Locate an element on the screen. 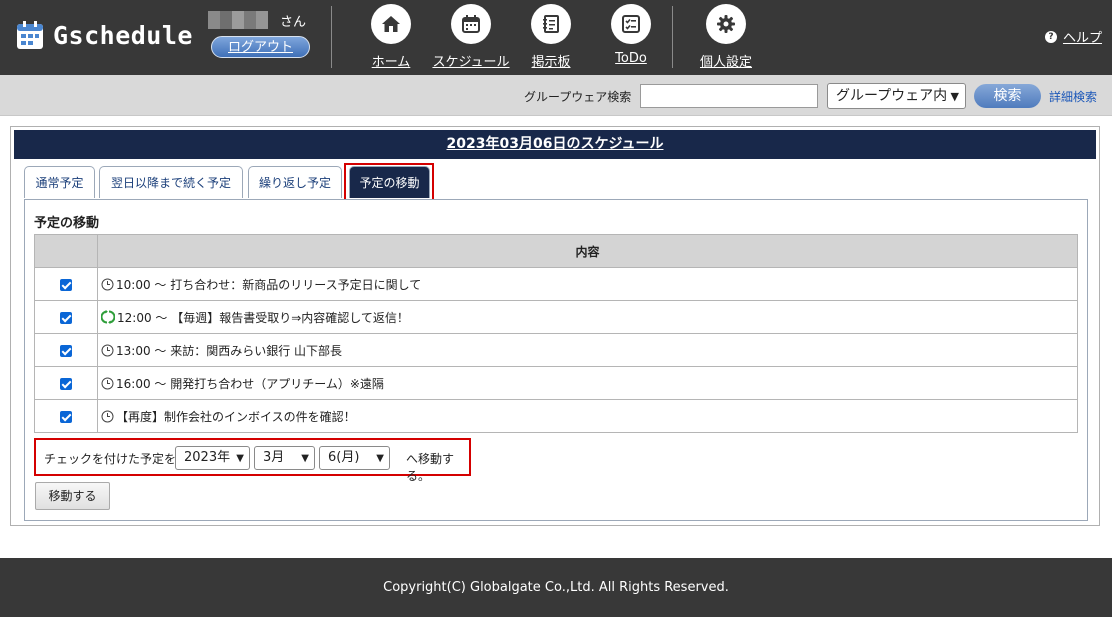 The image size is (1112, 617). nav-home-label: ホーム is located at coordinates (391, 62).